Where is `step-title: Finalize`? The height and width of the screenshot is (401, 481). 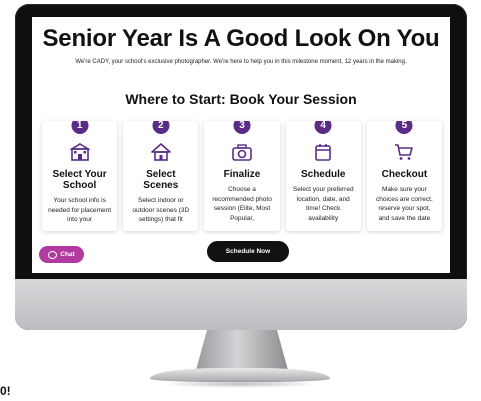
step-title: Finalize is located at coordinates (242, 174).